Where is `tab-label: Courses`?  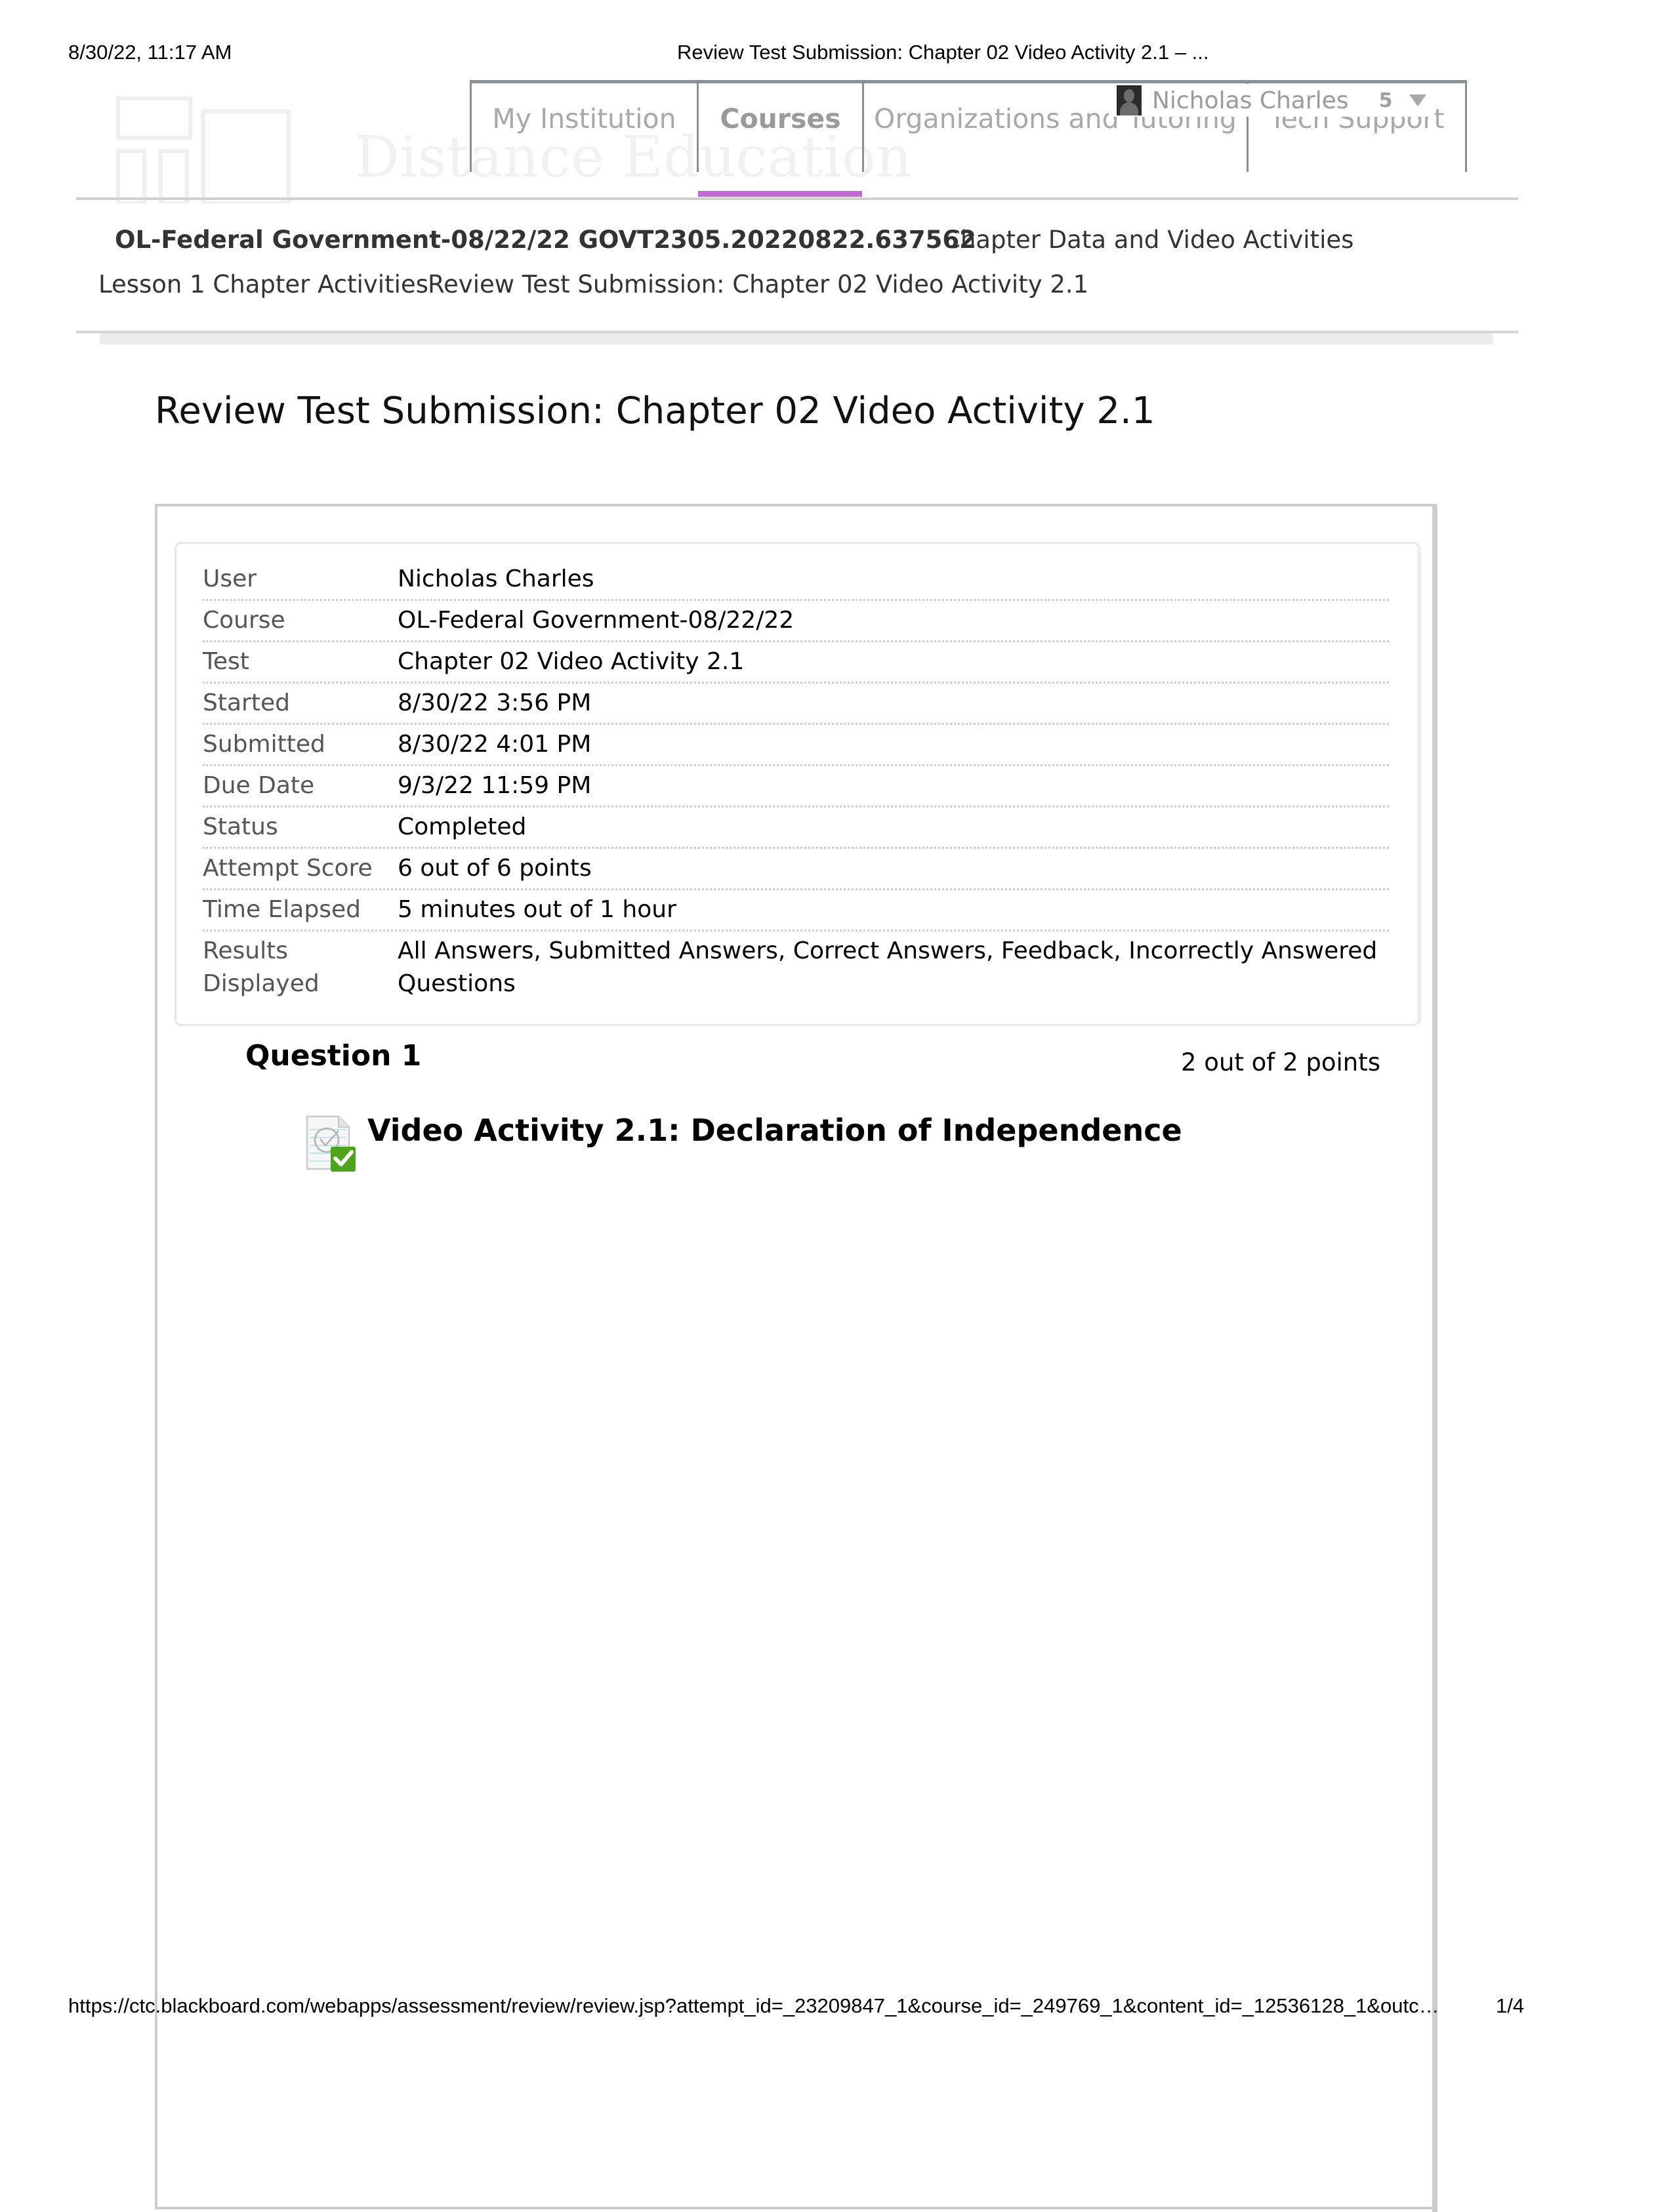
tab-label: Courses is located at coordinates (781, 118).